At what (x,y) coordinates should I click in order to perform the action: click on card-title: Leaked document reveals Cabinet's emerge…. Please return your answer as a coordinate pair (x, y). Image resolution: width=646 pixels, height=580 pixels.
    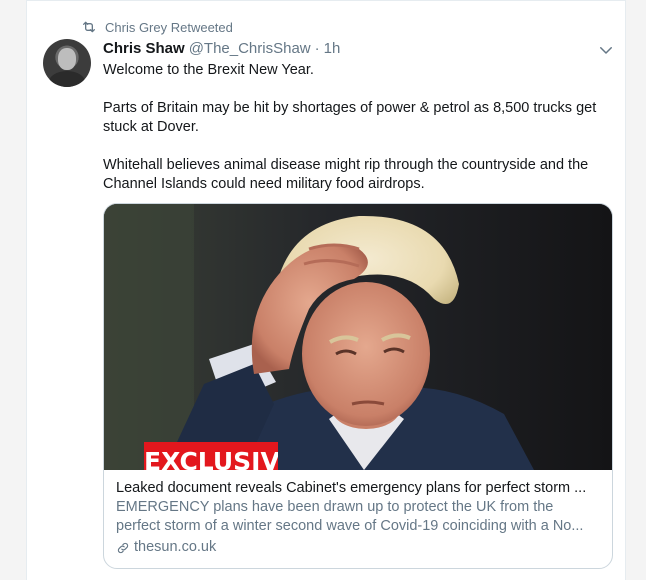
    Looking at the image, I should click on (358, 488).